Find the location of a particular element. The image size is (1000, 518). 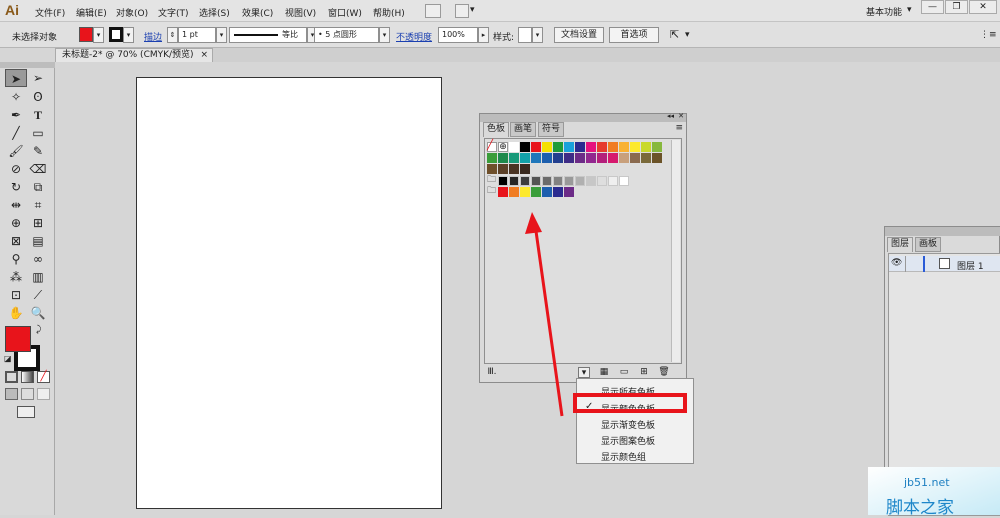

opacity-field: 100% is located at coordinates (458, 35).